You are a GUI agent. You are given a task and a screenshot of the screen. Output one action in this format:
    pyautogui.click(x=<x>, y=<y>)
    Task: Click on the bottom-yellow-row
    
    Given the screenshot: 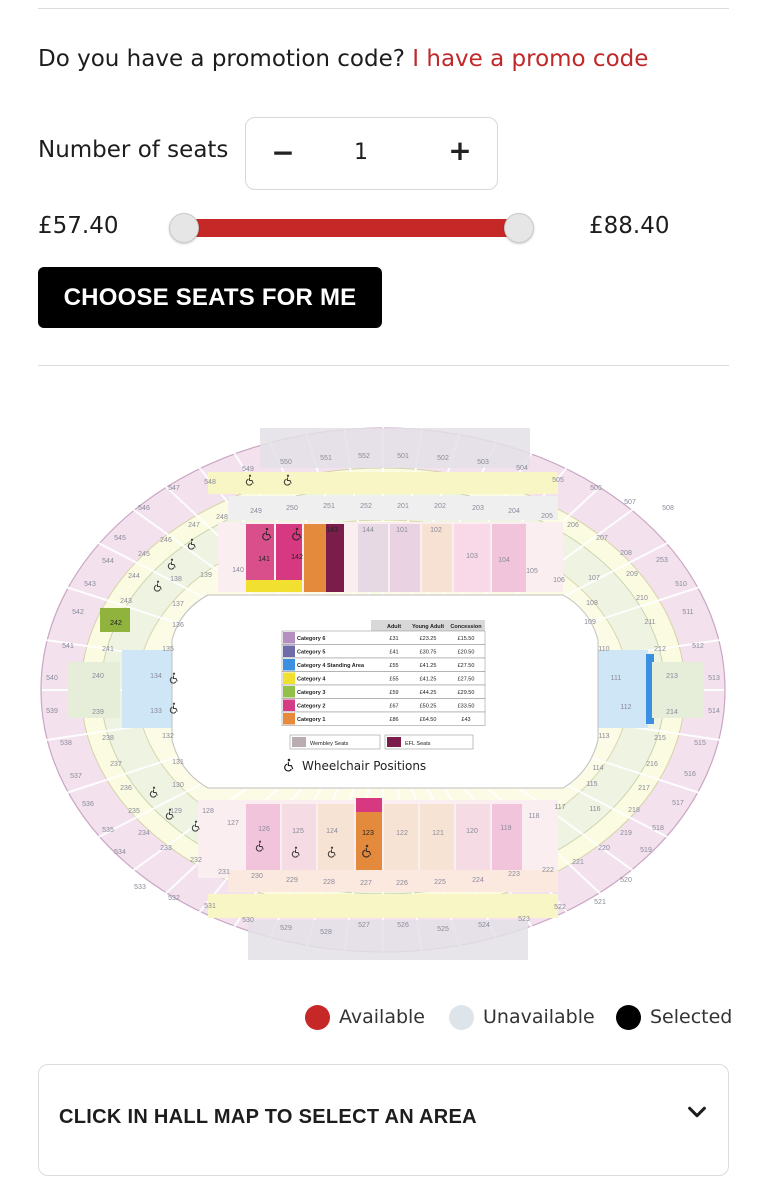 What is the action you would take?
    pyautogui.click(x=383, y=906)
    